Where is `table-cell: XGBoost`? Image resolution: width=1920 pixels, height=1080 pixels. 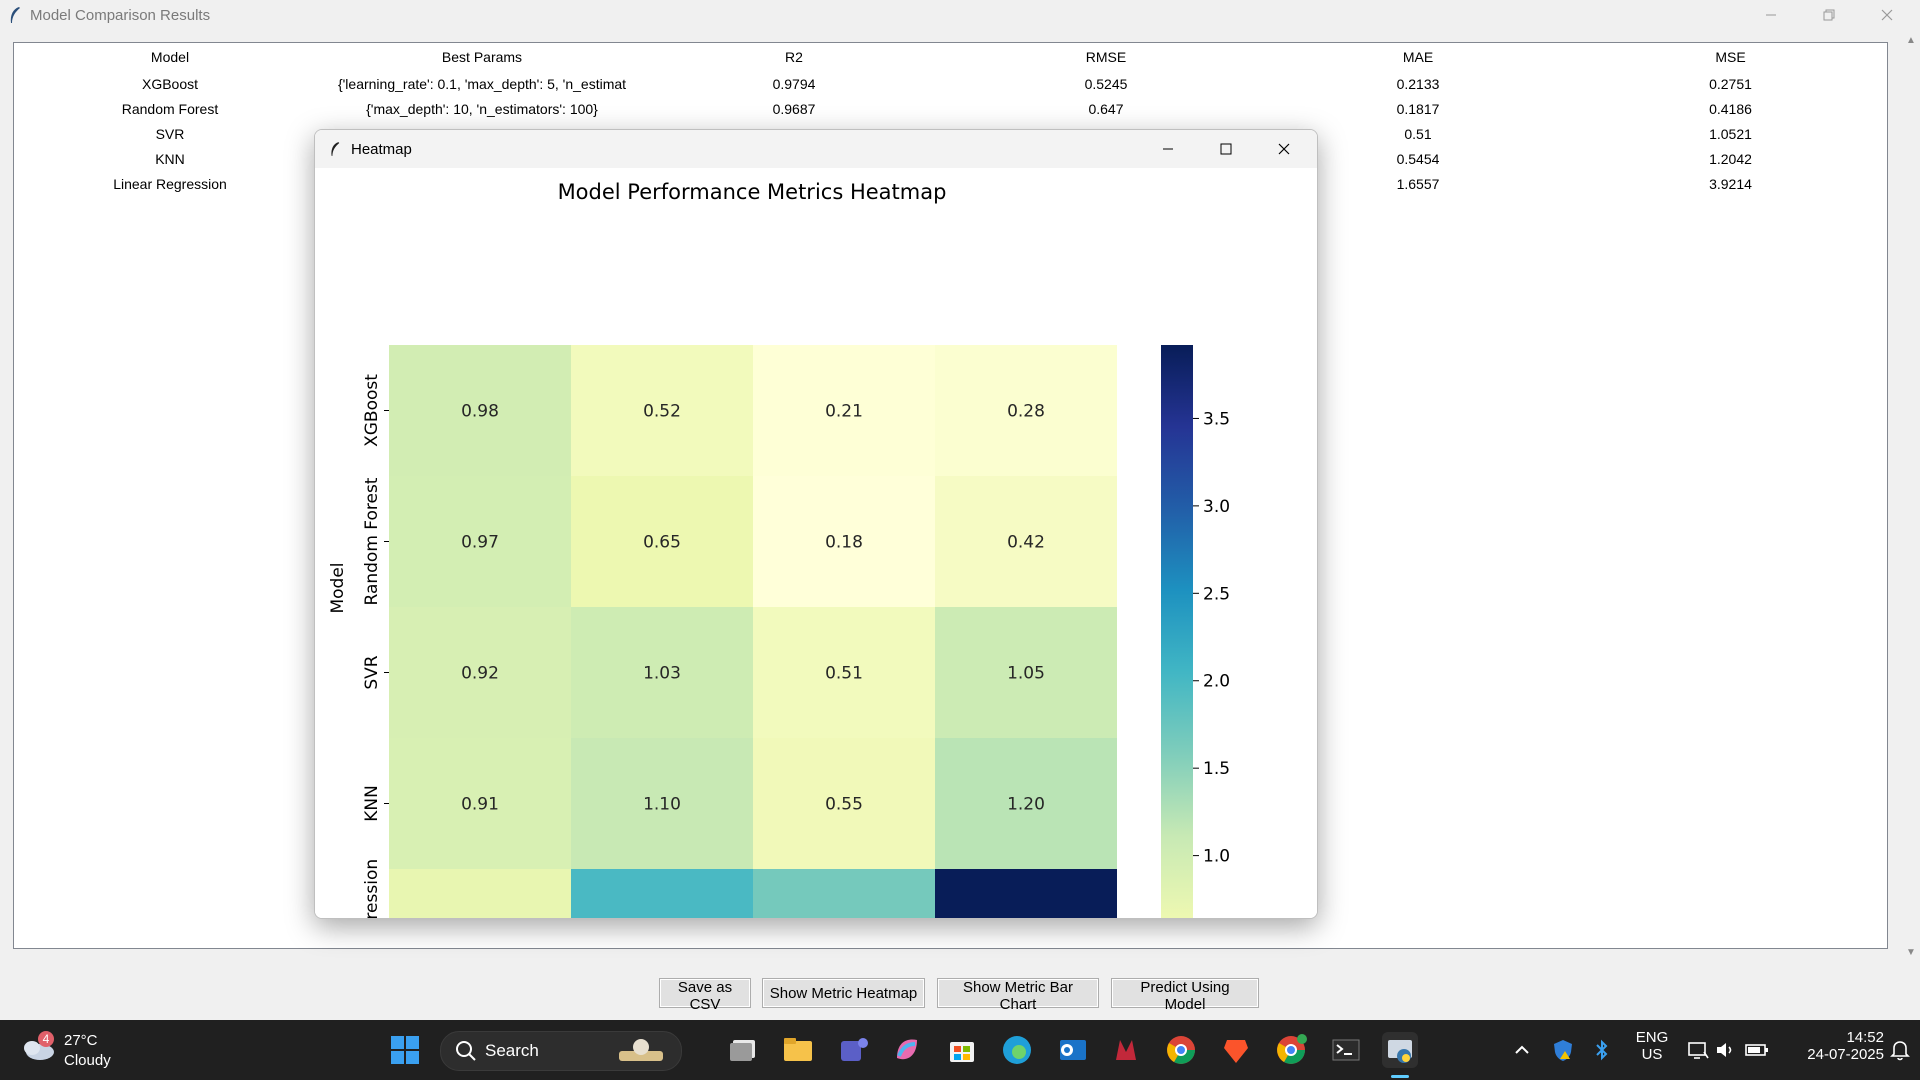
table-cell: XGBoost is located at coordinates (170, 84).